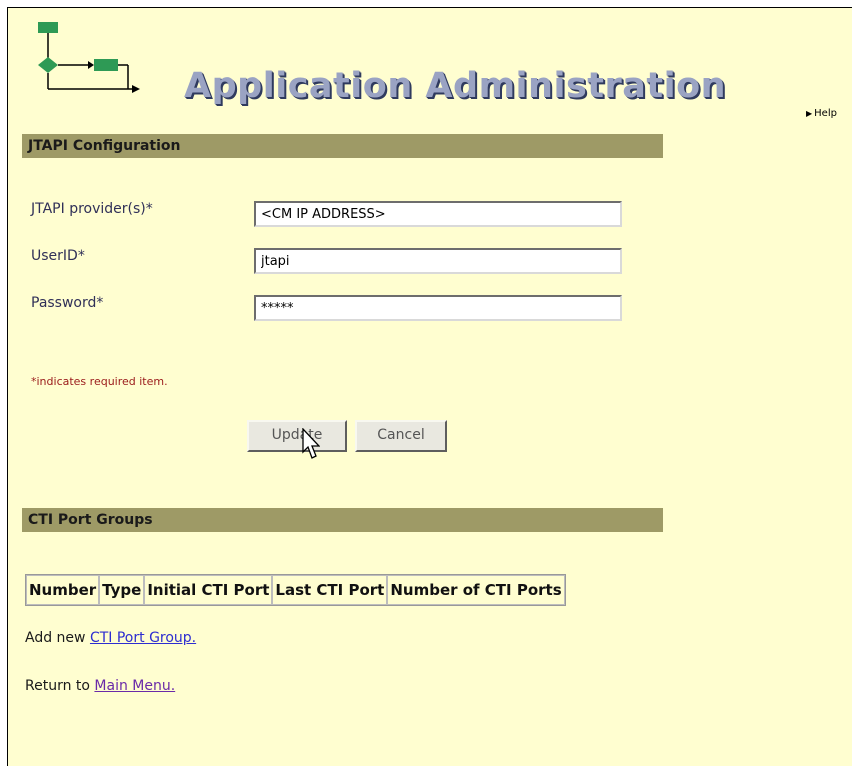 The height and width of the screenshot is (766, 853). I want to click on page-title: Application Administration, so click(455, 86).